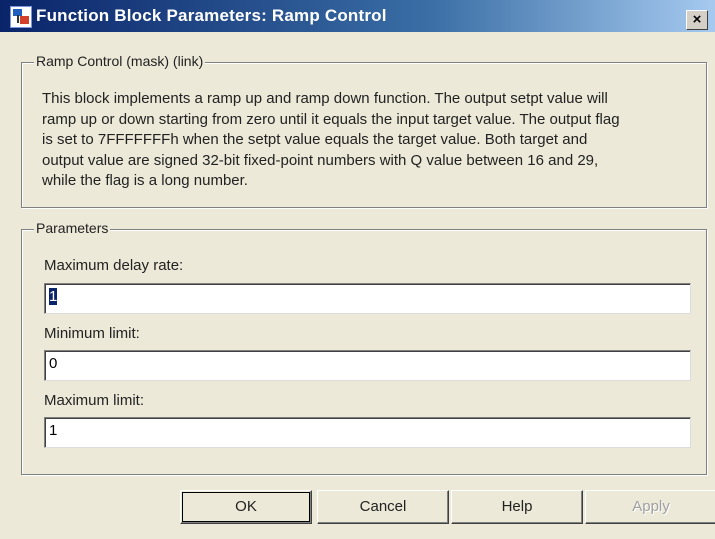  What do you see at coordinates (92, 333) in the screenshot?
I see `min-limit-label: Minimum limit:` at bounding box center [92, 333].